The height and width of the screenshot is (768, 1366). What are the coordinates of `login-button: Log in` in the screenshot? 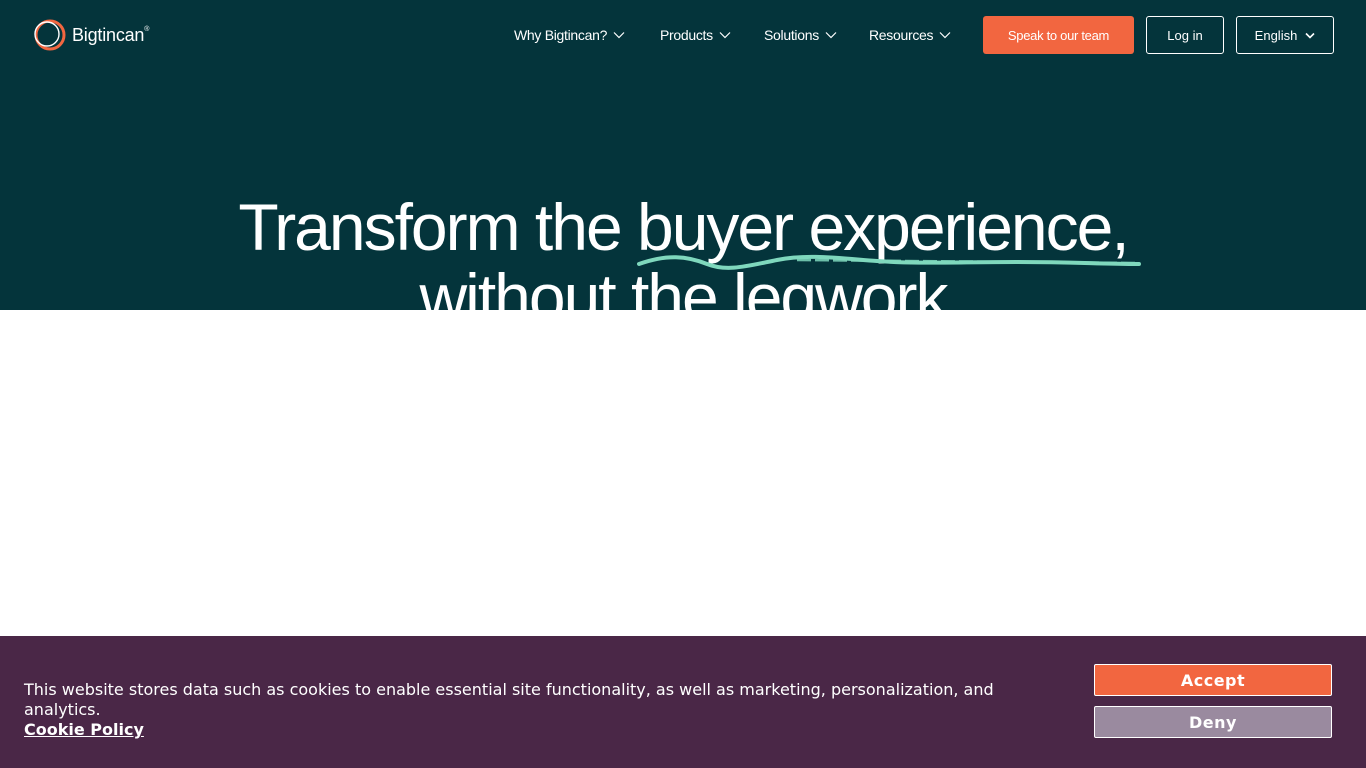 It's located at (1185, 35).